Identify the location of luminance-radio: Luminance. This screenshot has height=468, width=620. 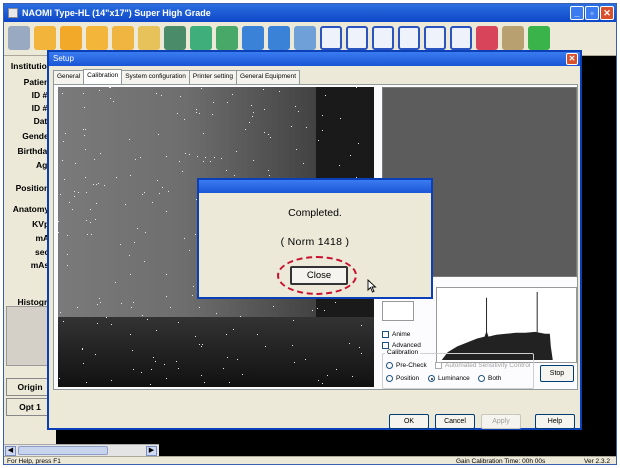
(449, 378).